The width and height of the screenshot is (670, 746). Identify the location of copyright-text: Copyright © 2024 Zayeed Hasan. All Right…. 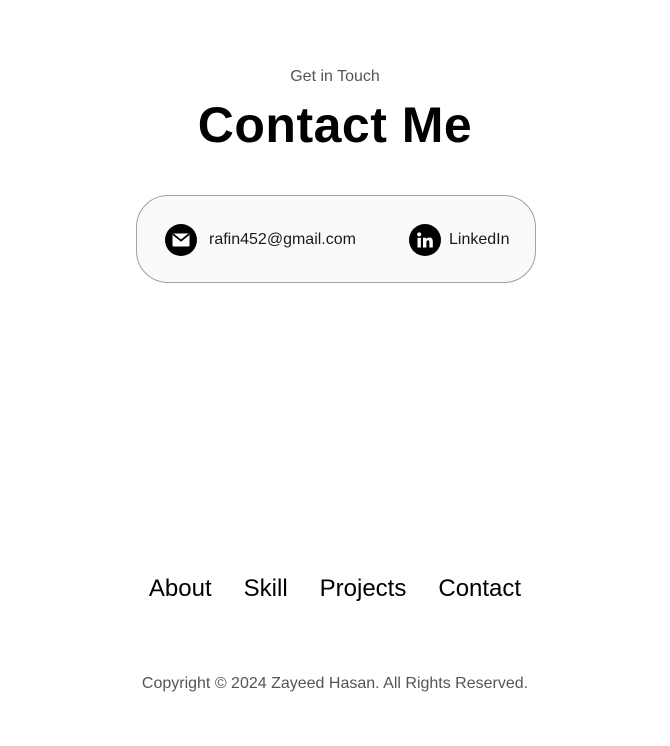
(335, 683).